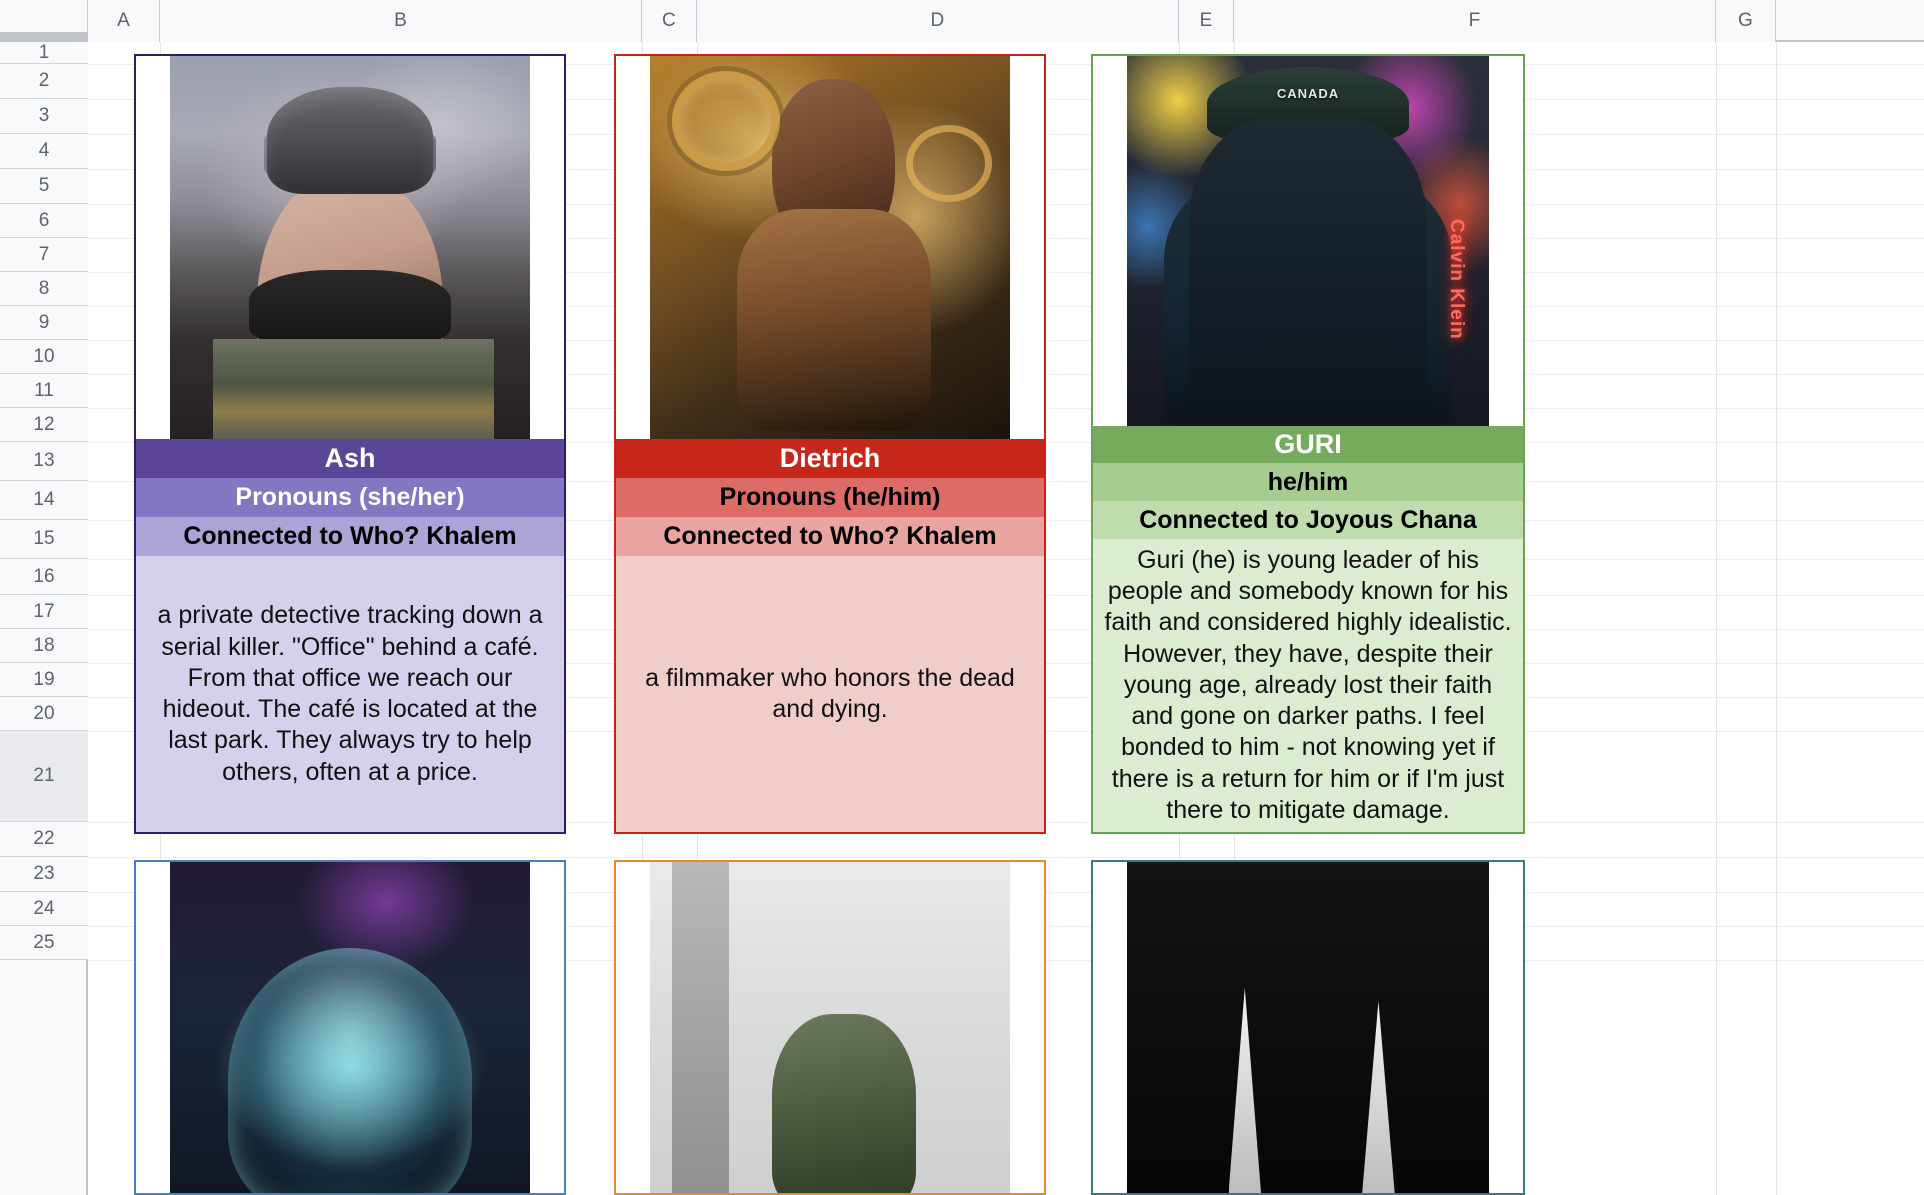  Describe the element at coordinates (44, 186) in the screenshot. I see `row-header-5: 5` at that location.